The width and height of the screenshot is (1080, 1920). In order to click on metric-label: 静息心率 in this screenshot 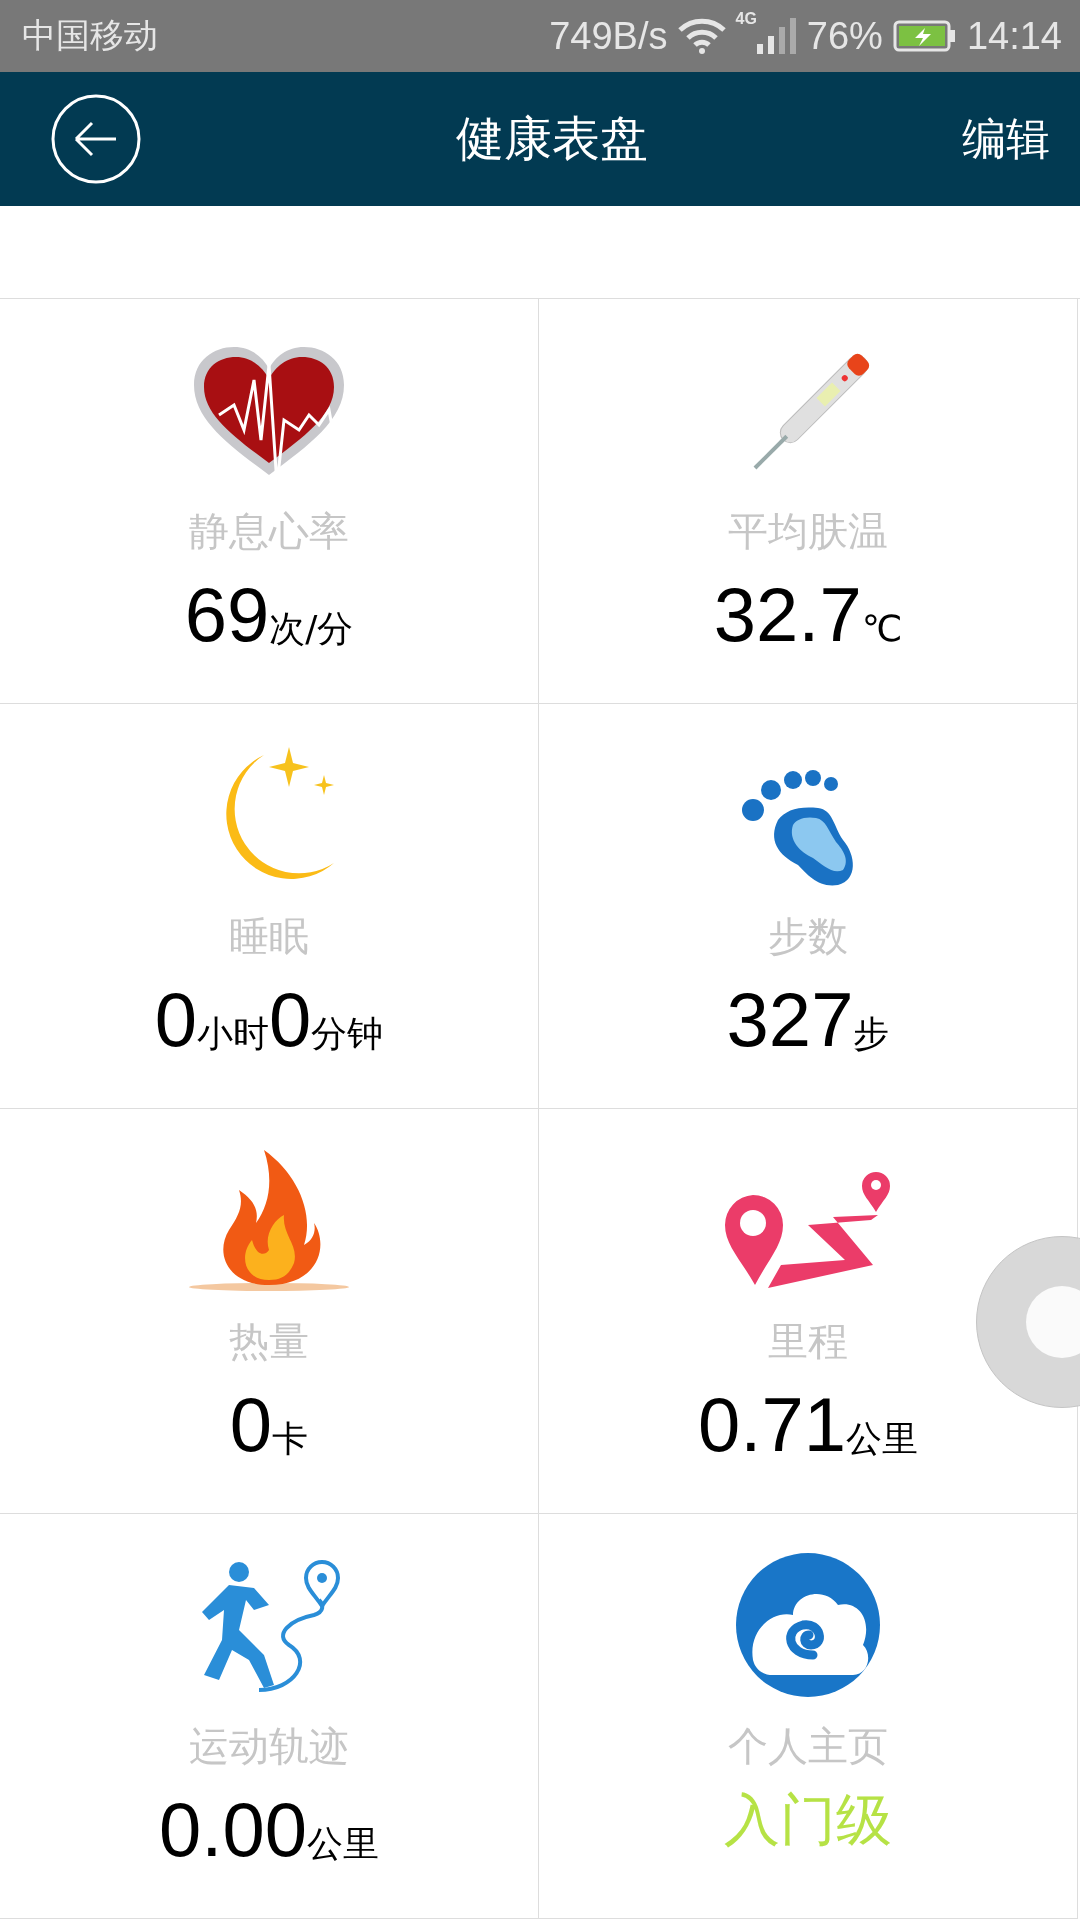, I will do `click(269, 531)`.